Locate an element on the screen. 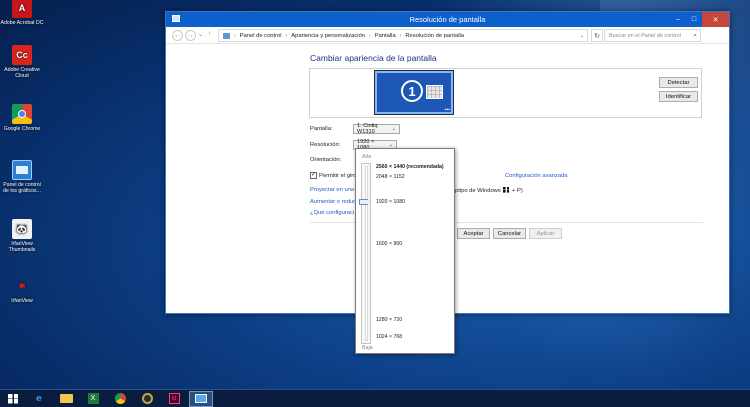  maximize-button: □ is located at coordinates (694, 19).